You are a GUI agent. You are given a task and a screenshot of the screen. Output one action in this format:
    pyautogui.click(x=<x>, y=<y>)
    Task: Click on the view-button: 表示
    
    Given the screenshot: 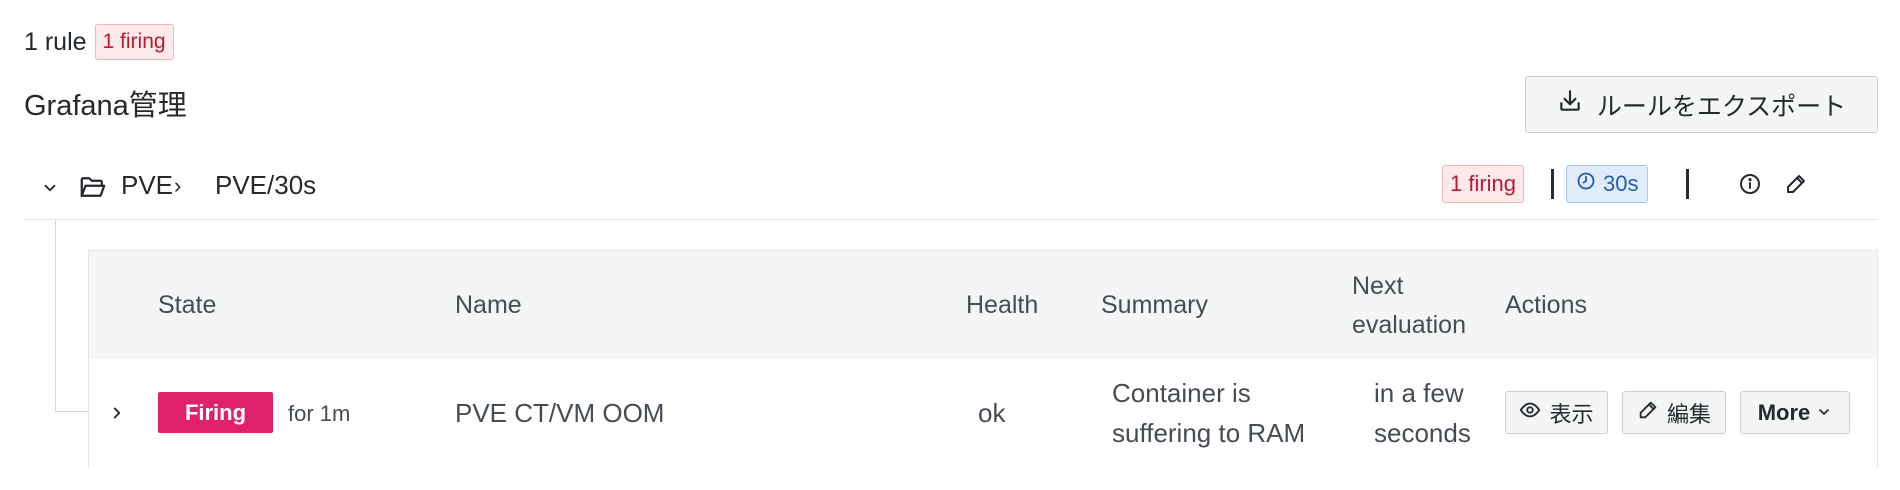 What is the action you would take?
    pyautogui.click(x=1556, y=412)
    